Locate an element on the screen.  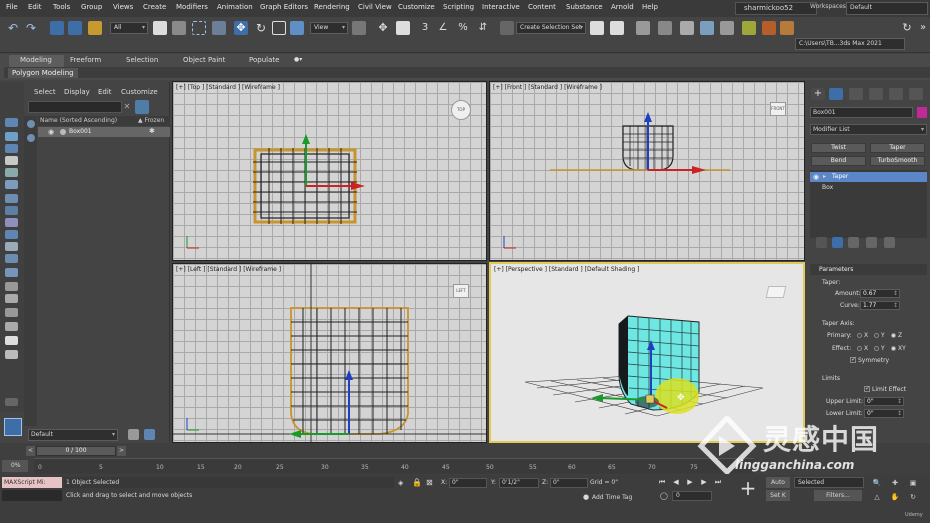
select-object-icon is located at coordinates (160, 28).